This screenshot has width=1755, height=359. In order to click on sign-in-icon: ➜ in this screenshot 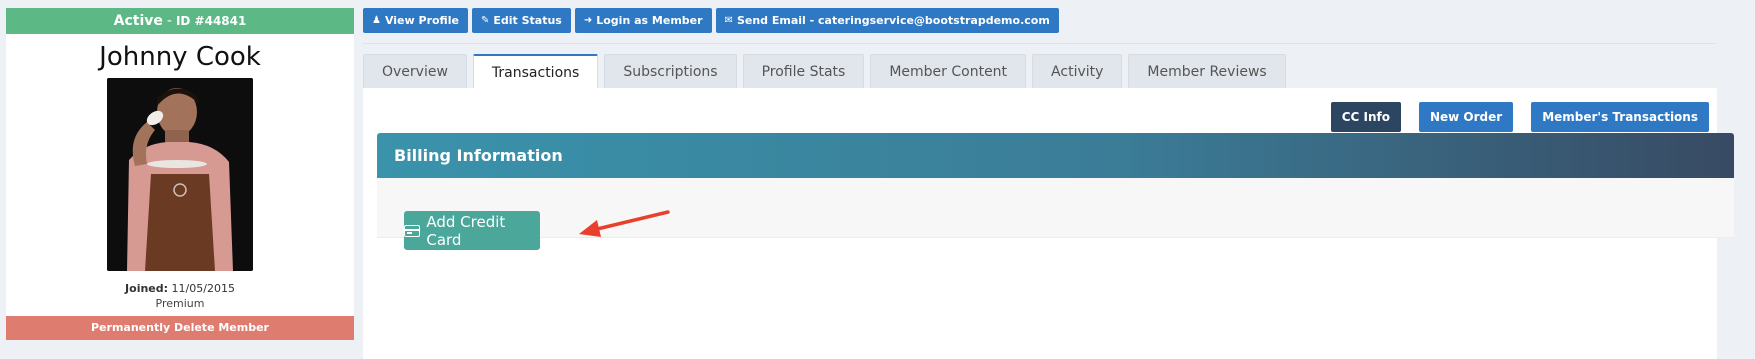, I will do `click(588, 20)`.